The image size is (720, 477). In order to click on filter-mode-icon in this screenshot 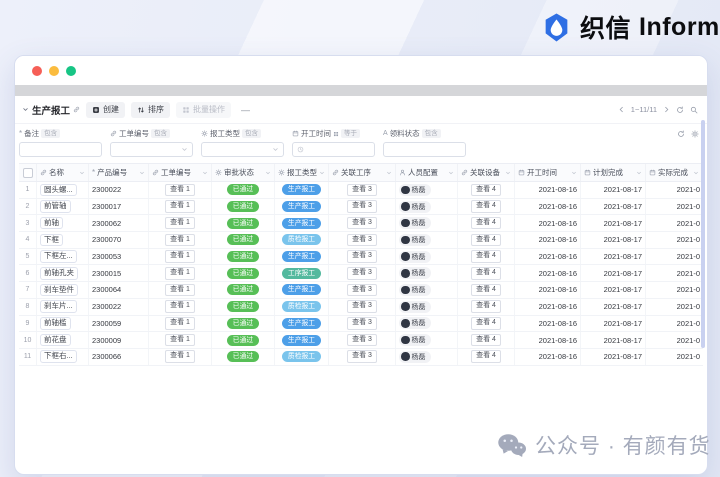, I will do `click(336, 134)`.